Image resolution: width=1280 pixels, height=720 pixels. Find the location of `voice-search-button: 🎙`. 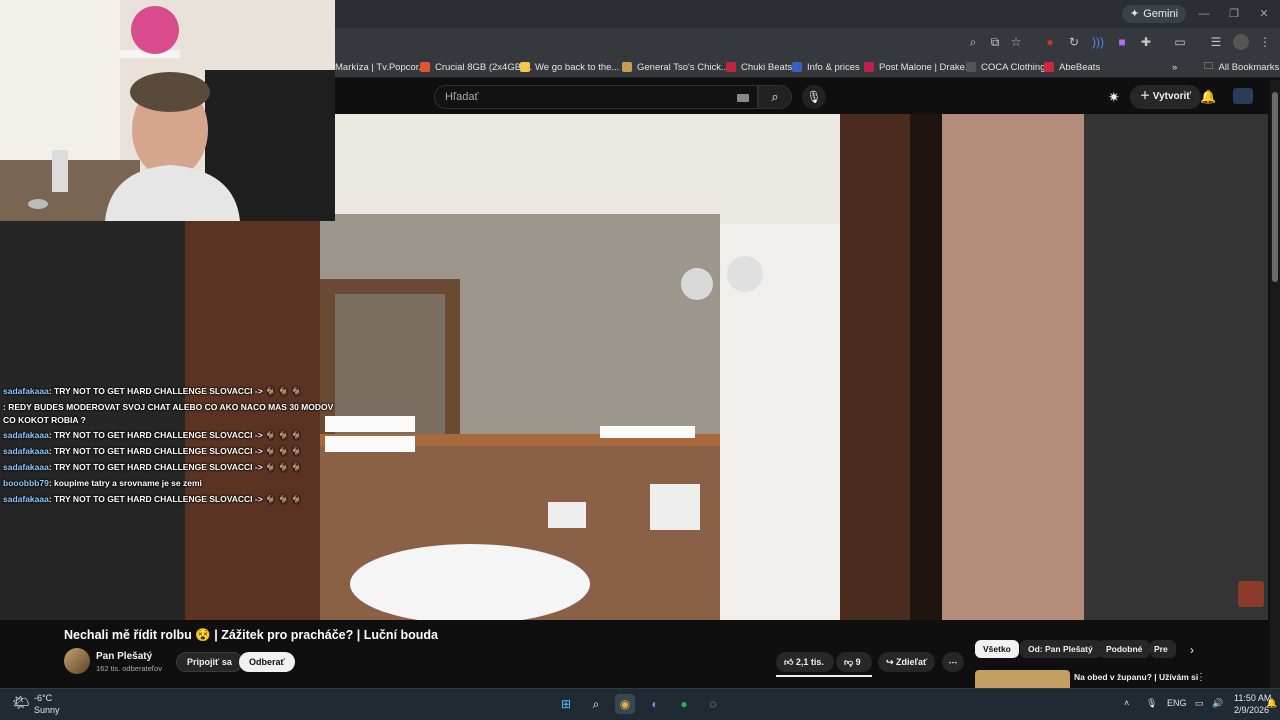

voice-search-button: 🎙 is located at coordinates (814, 97).